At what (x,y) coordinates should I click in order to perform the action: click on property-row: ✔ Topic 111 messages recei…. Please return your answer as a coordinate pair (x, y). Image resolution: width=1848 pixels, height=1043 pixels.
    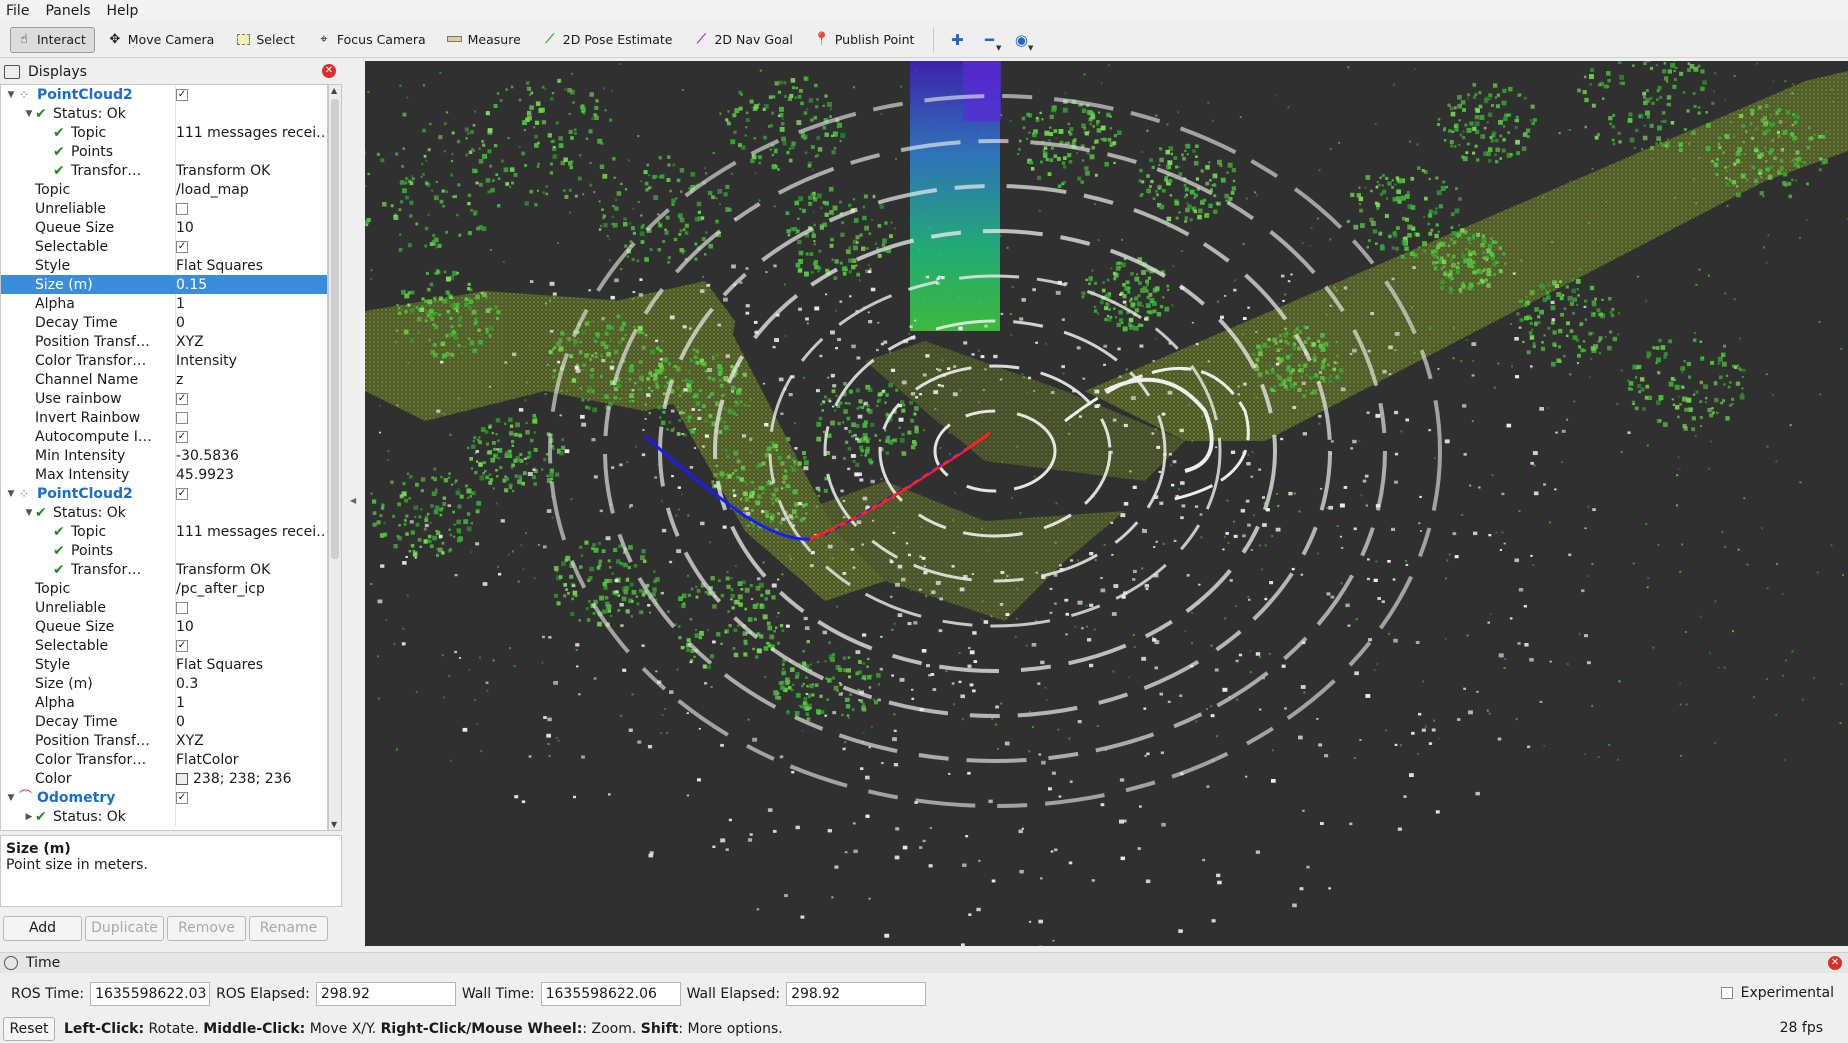
    Looking at the image, I should click on (164, 132).